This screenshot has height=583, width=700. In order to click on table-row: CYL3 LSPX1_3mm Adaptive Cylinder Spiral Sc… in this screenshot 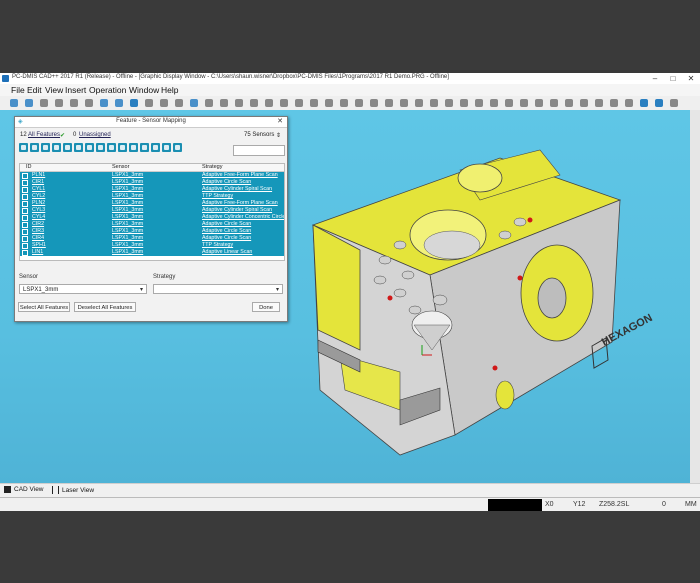, I will do `click(152, 210)`.